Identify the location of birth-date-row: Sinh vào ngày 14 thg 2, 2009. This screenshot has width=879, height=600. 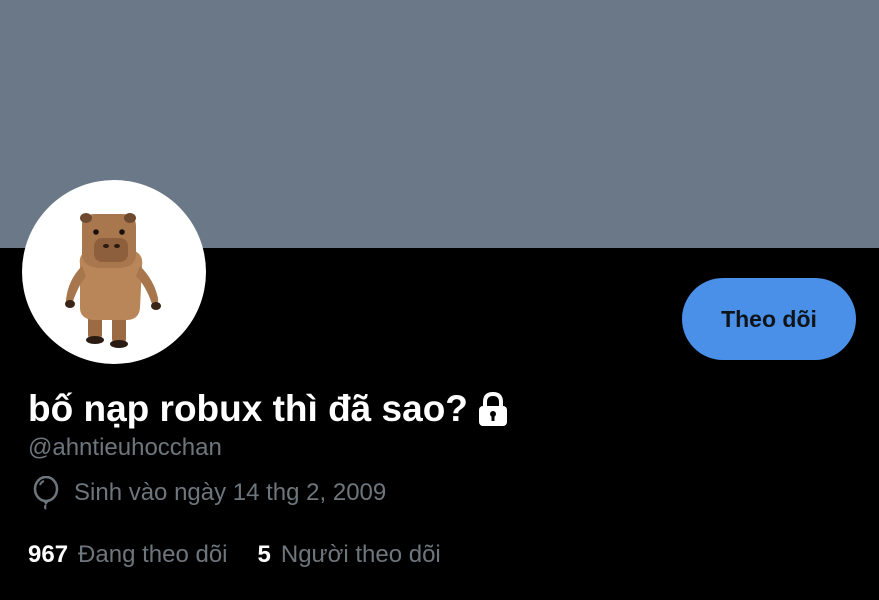
(209, 492).